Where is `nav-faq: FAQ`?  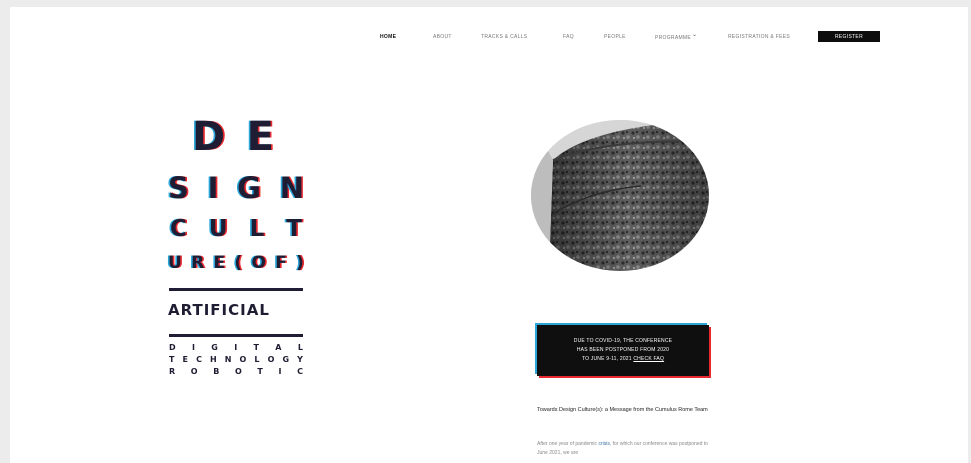 nav-faq: FAQ is located at coordinates (568, 37).